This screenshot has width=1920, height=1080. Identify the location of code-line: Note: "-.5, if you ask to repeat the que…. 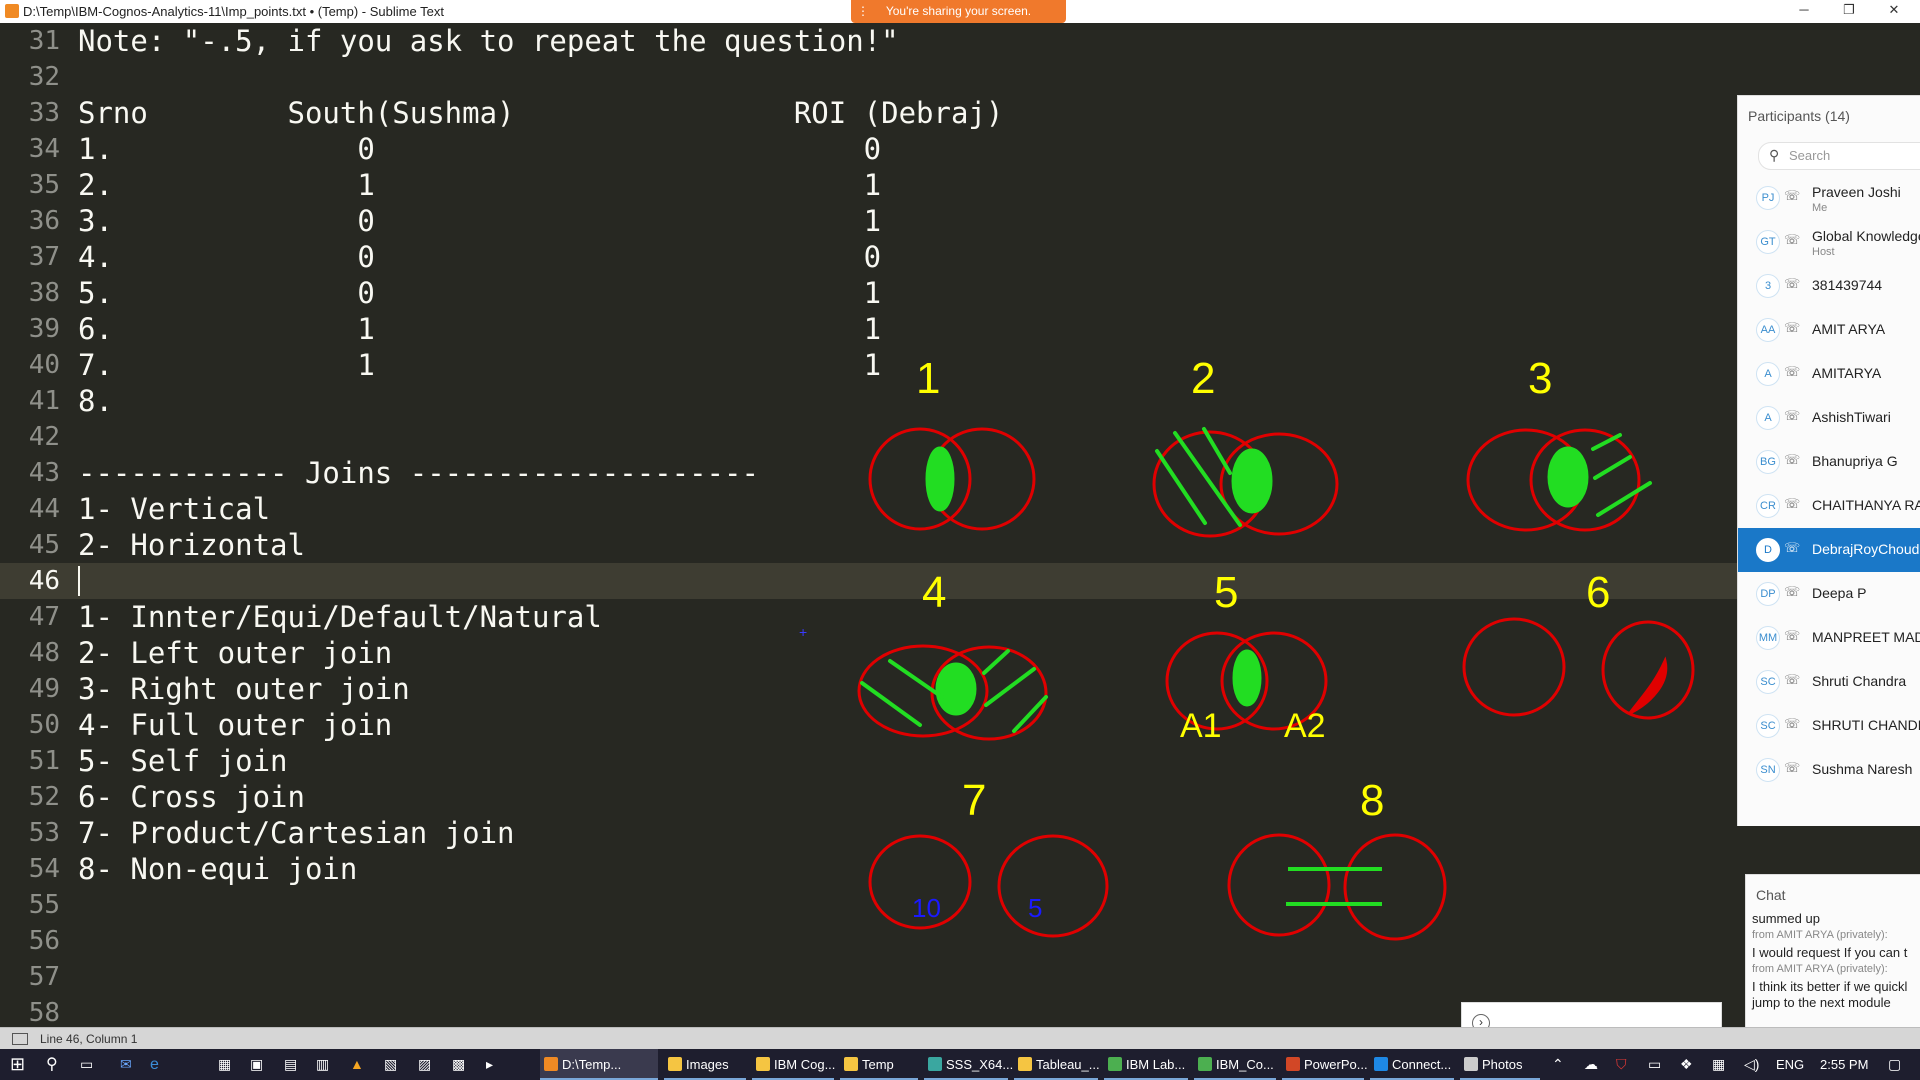
(488, 41).